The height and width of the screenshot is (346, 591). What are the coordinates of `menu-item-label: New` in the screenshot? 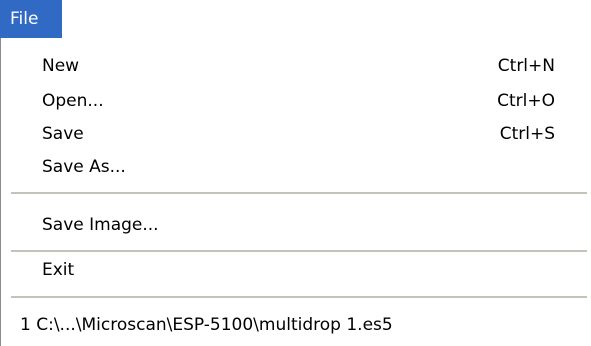 It's located at (61, 66).